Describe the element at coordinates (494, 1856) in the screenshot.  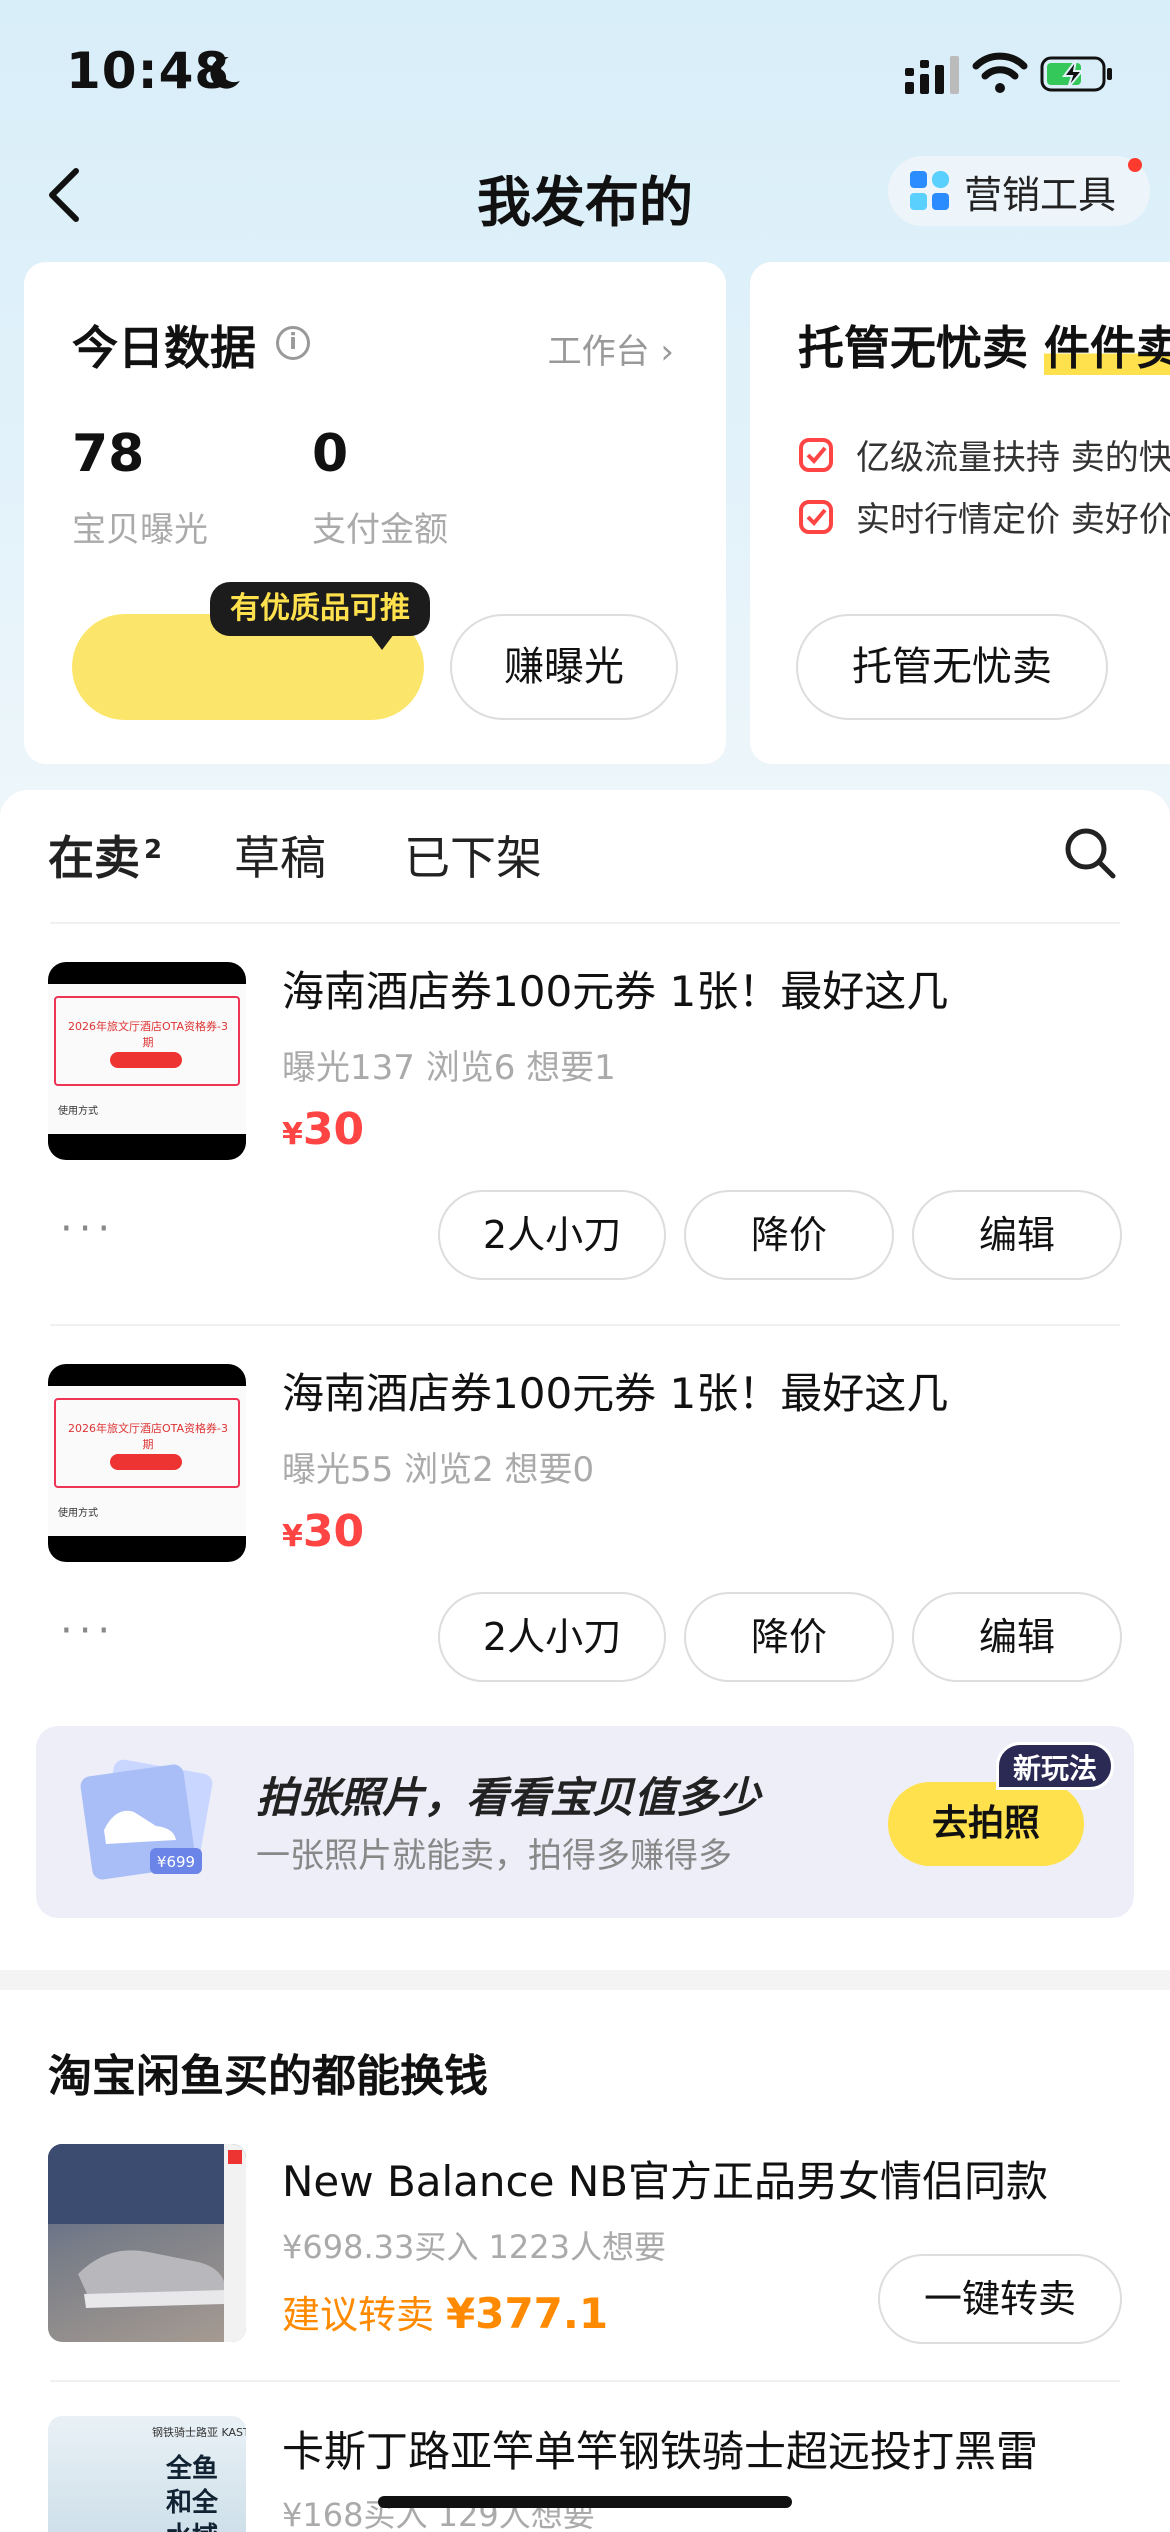
I see `banner-subtitle: 一张照片就能卖，拍得多赚得多` at that location.